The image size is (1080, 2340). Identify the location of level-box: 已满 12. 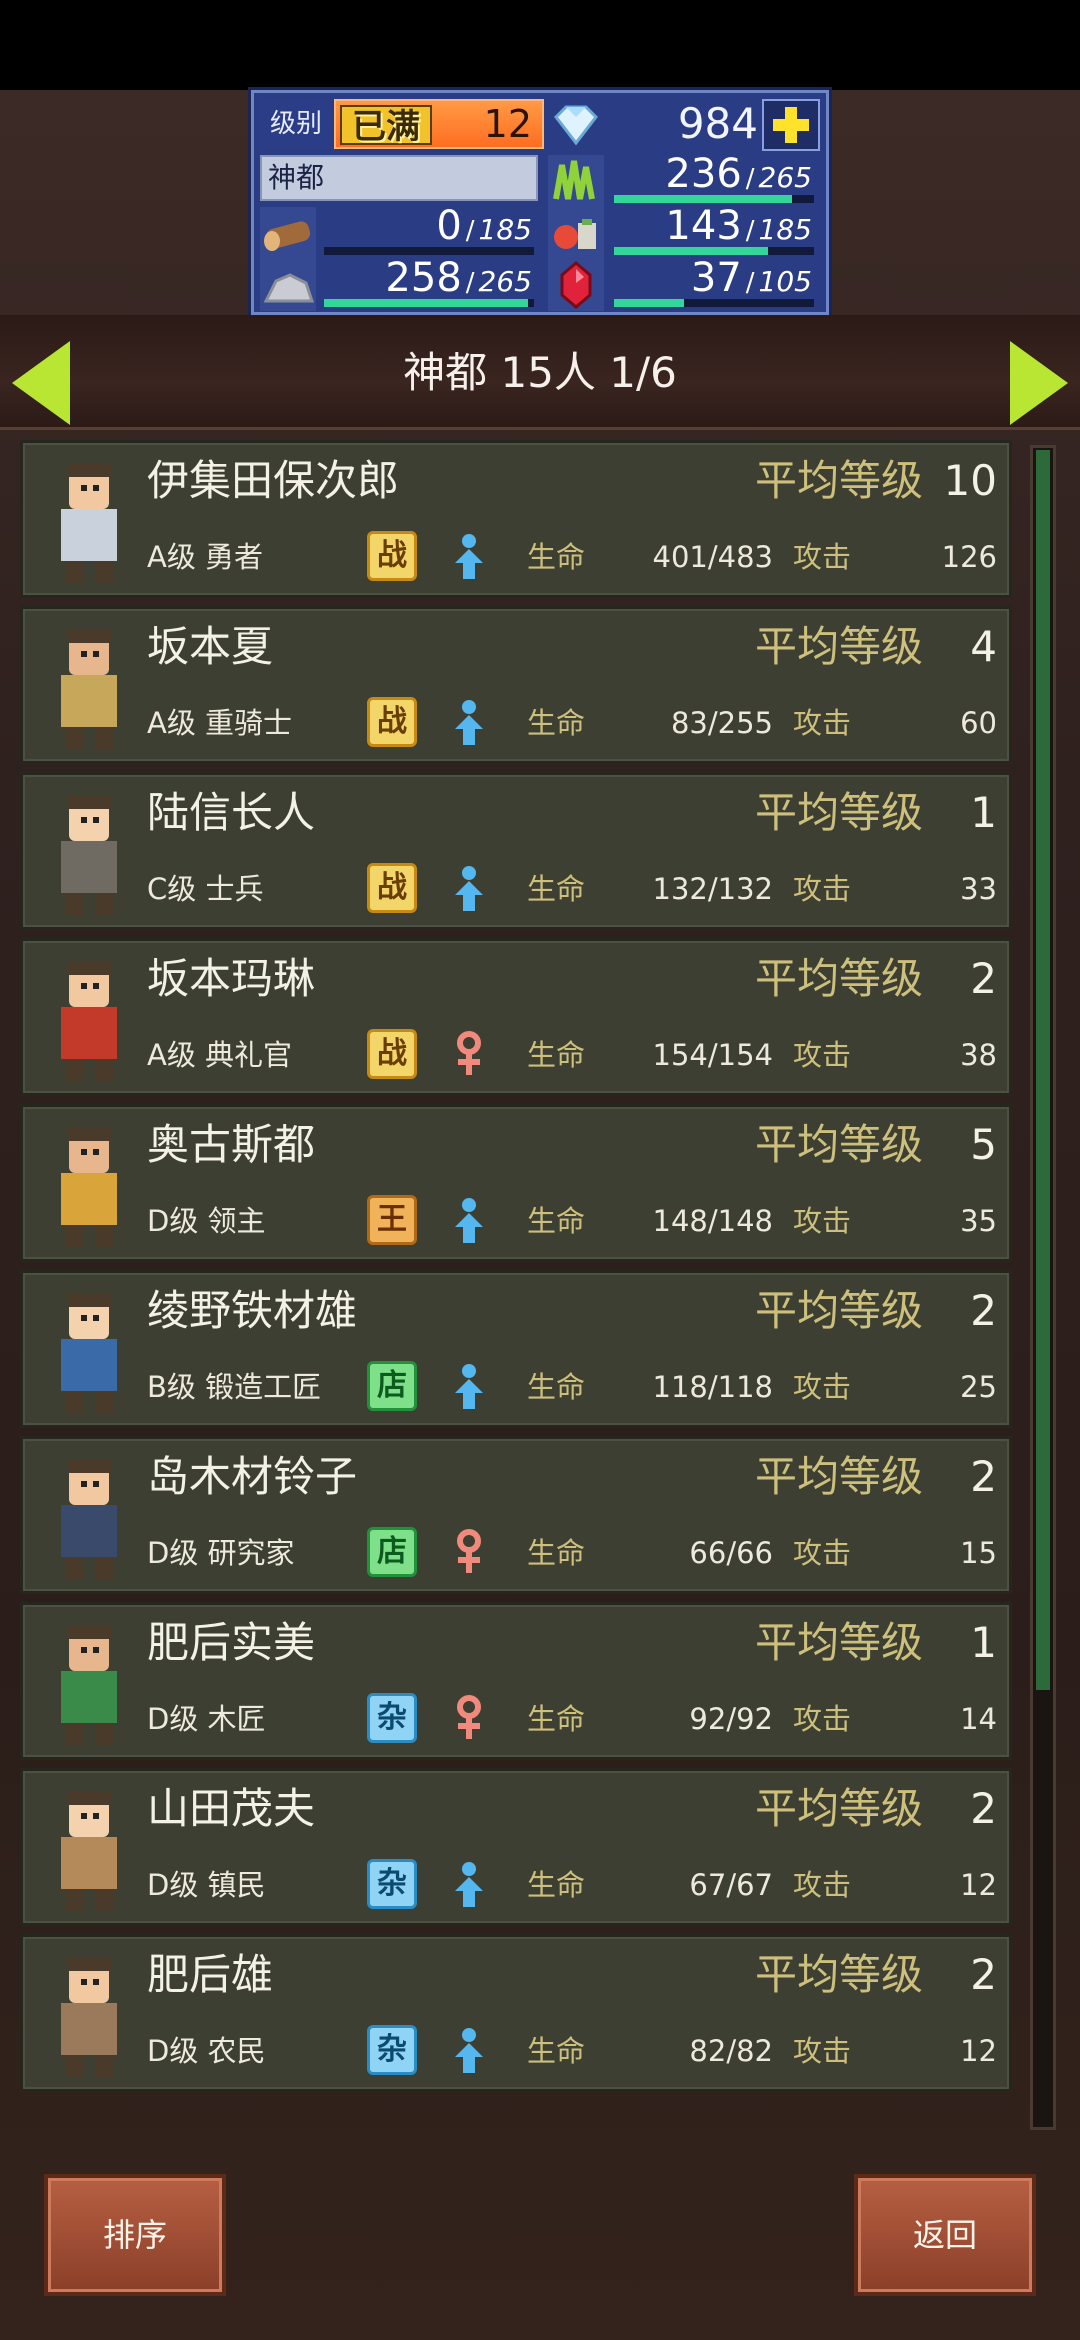
(439, 124).